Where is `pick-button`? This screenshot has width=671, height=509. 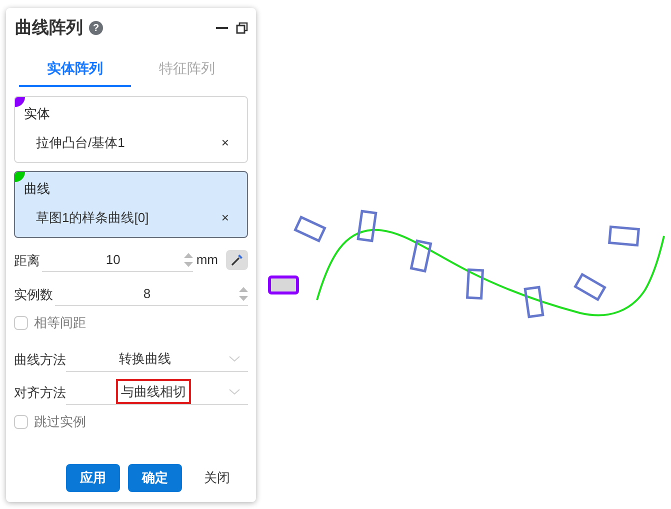 pick-button is located at coordinates (237, 260).